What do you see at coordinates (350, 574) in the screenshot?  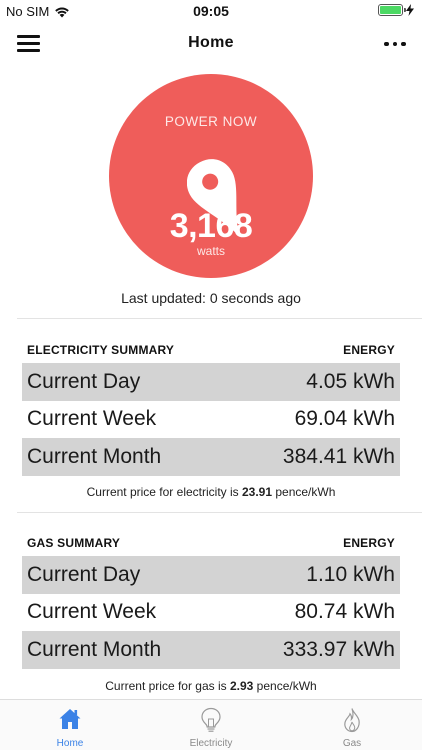 I see `row-value: 1.10 kWh` at bounding box center [350, 574].